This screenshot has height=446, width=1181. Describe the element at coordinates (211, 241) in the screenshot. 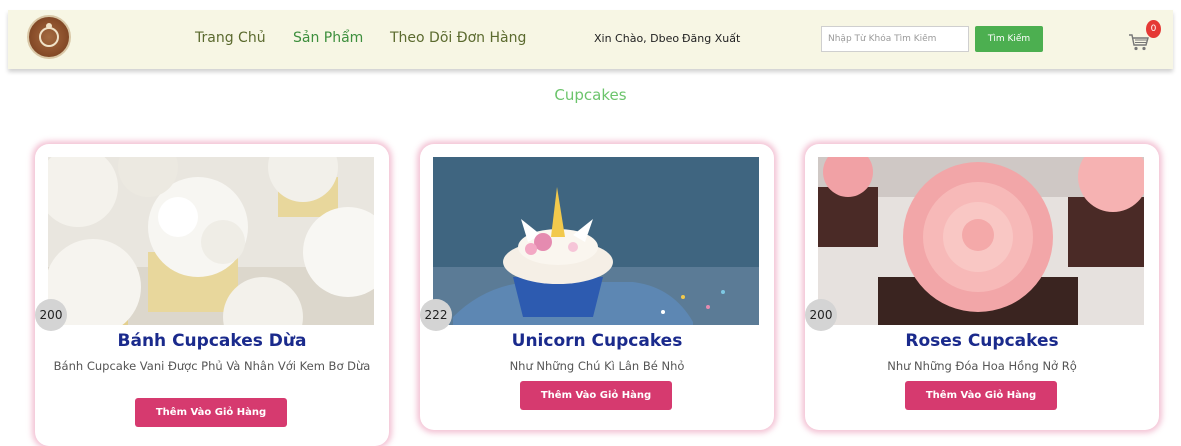

I see `product-image-coconut-cupcakes` at that location.